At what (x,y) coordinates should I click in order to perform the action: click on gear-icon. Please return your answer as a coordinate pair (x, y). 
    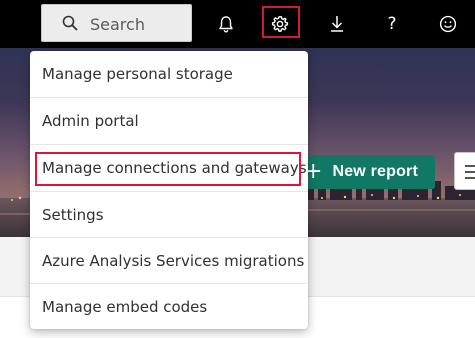
    Looking at the image, I should click on (280, 24).